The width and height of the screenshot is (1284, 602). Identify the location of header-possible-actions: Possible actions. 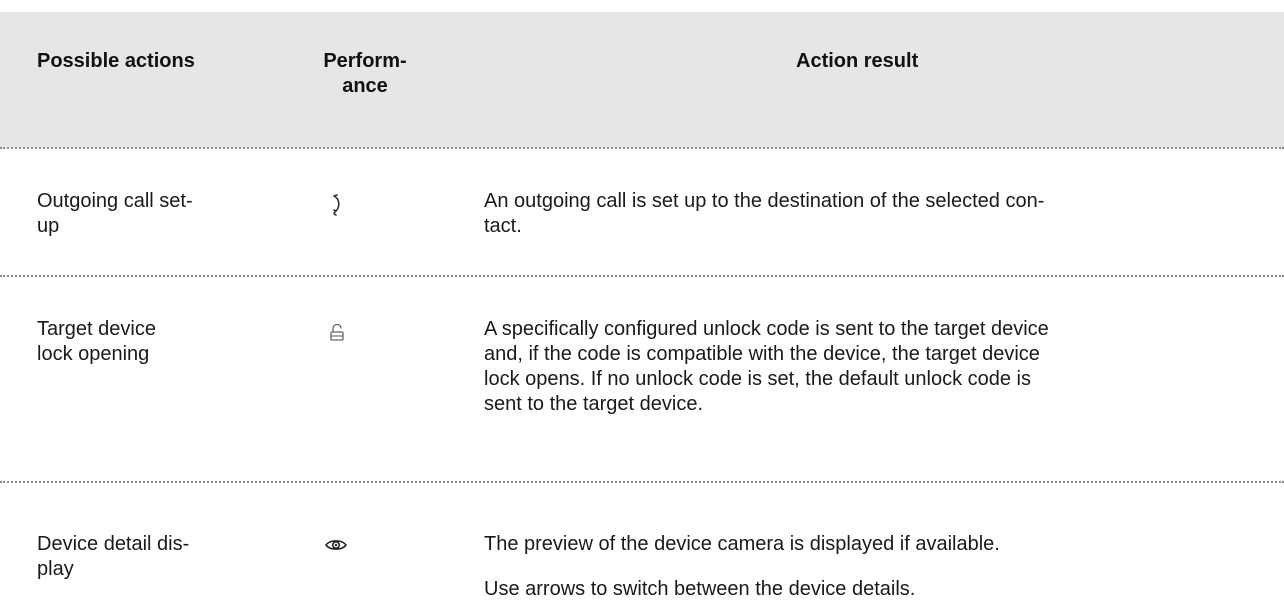
(116, 61).